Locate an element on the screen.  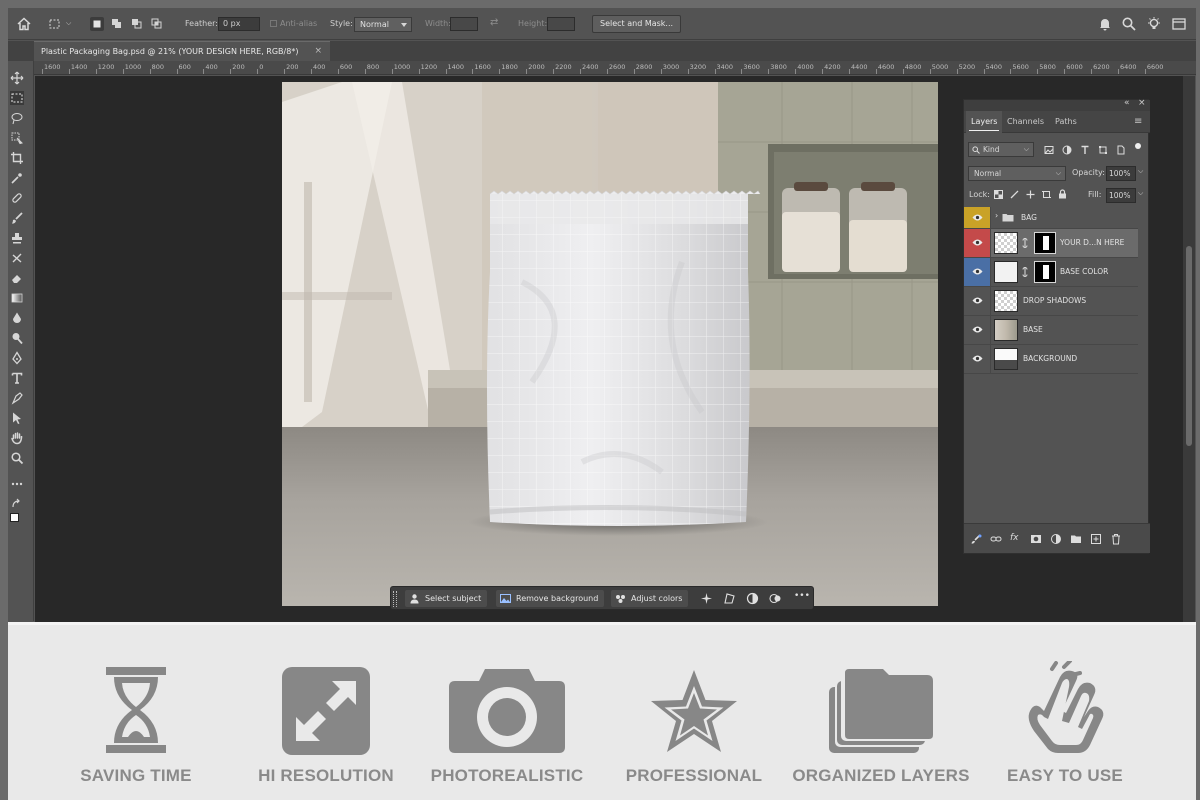
lasso-tool-icon is located at coordinates (17, 118).